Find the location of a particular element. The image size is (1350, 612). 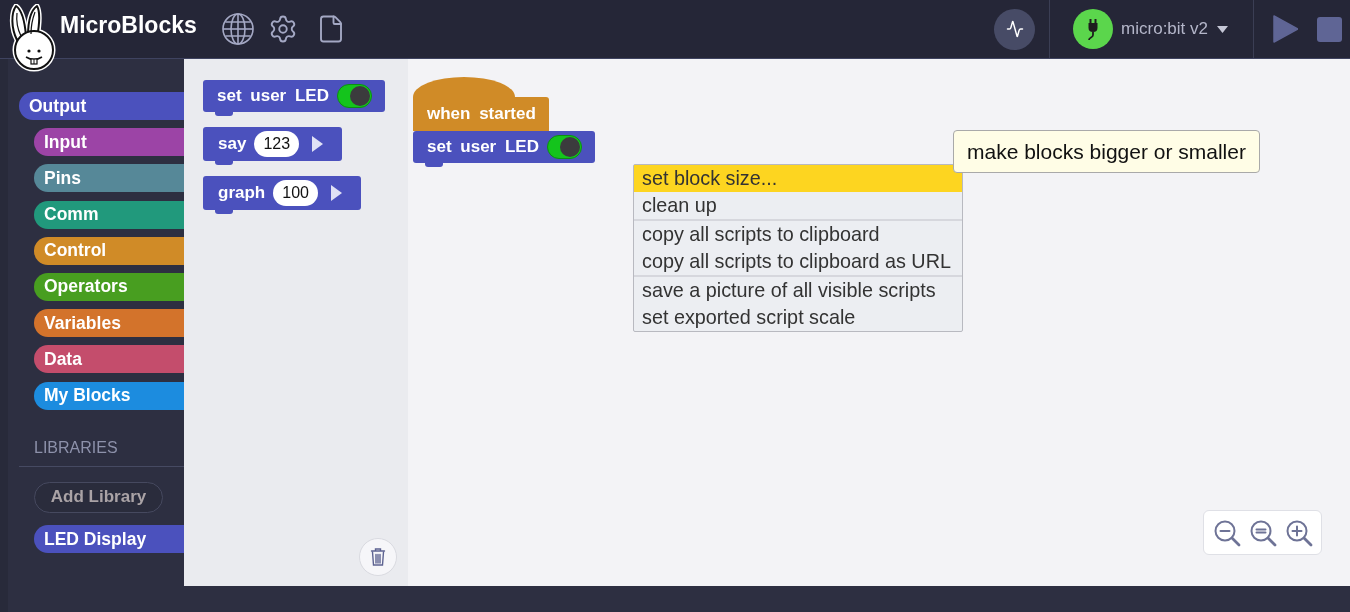

graph-button is located at coordinates (1015, 29).